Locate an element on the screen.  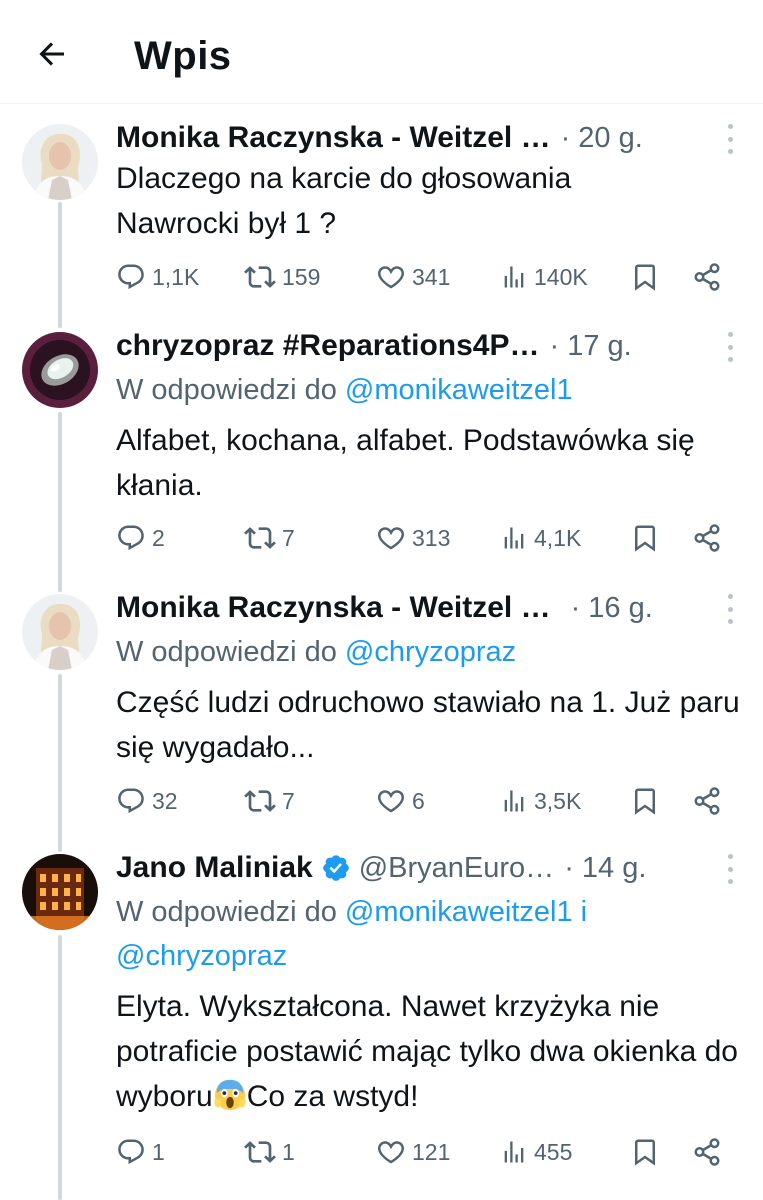
like-count: 6 is located at coordinates (418, 800).